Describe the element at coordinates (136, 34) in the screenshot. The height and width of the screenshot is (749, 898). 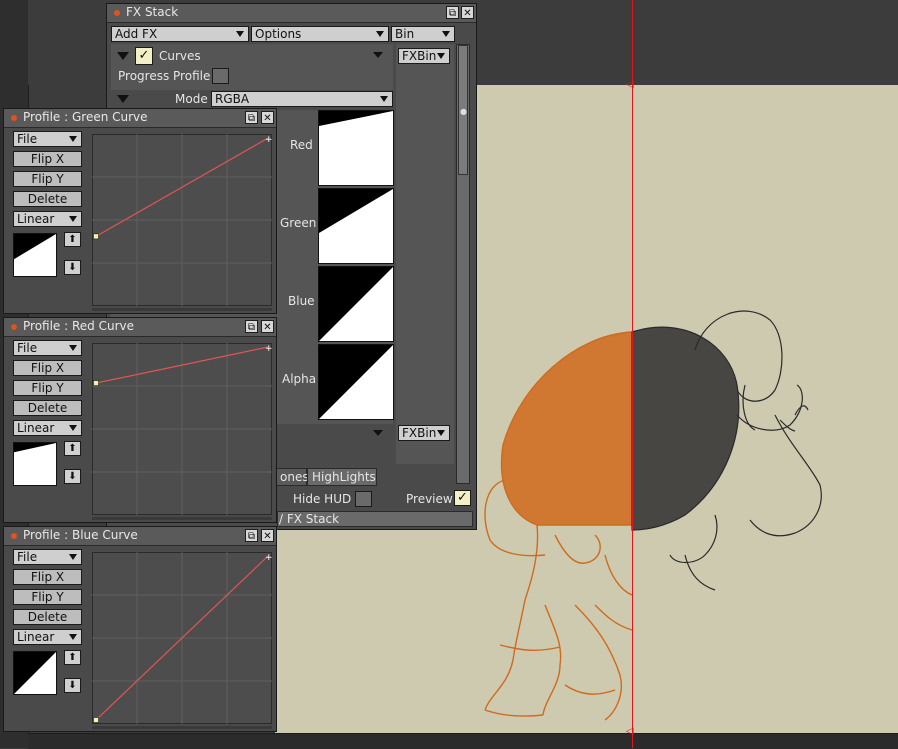
I see `add-fx-label: Add FX` at that location.